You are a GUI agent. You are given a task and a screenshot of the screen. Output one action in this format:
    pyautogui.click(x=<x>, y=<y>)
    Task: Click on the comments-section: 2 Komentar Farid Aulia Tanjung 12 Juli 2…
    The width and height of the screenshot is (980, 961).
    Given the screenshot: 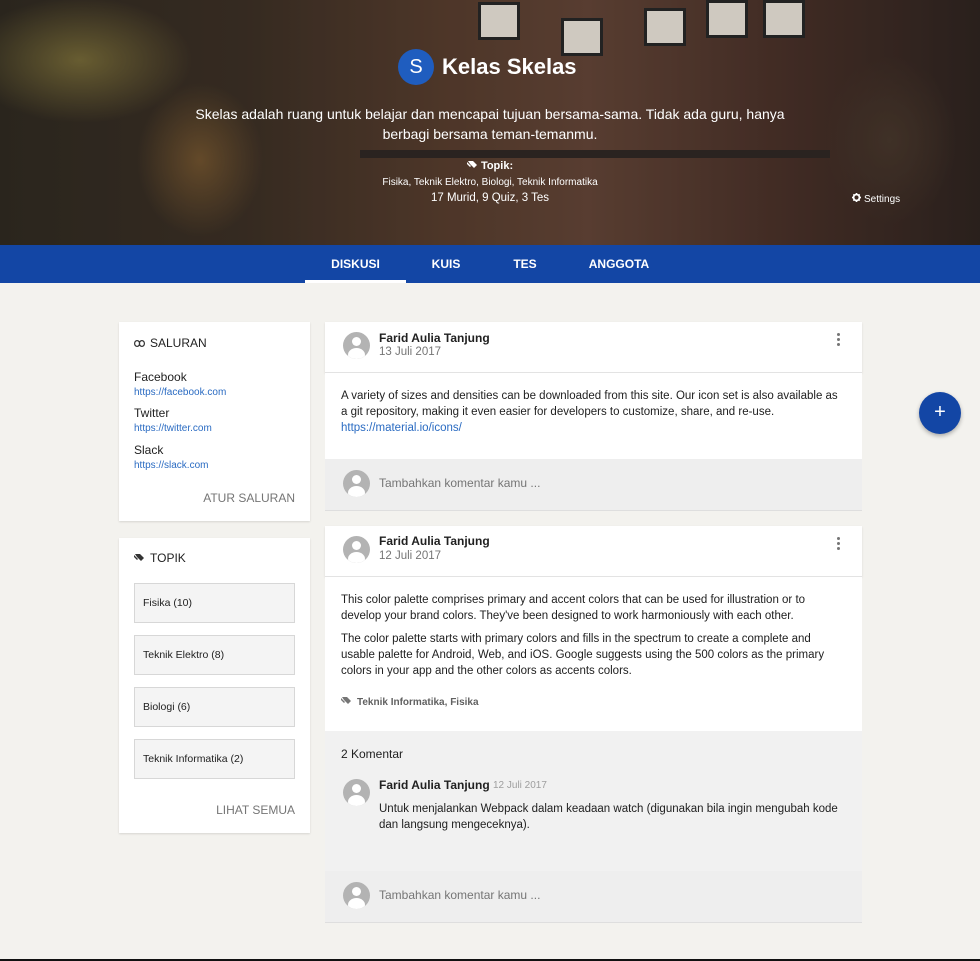 What is the action you would take?
    pyautogui.click(x=593, y=801)
    